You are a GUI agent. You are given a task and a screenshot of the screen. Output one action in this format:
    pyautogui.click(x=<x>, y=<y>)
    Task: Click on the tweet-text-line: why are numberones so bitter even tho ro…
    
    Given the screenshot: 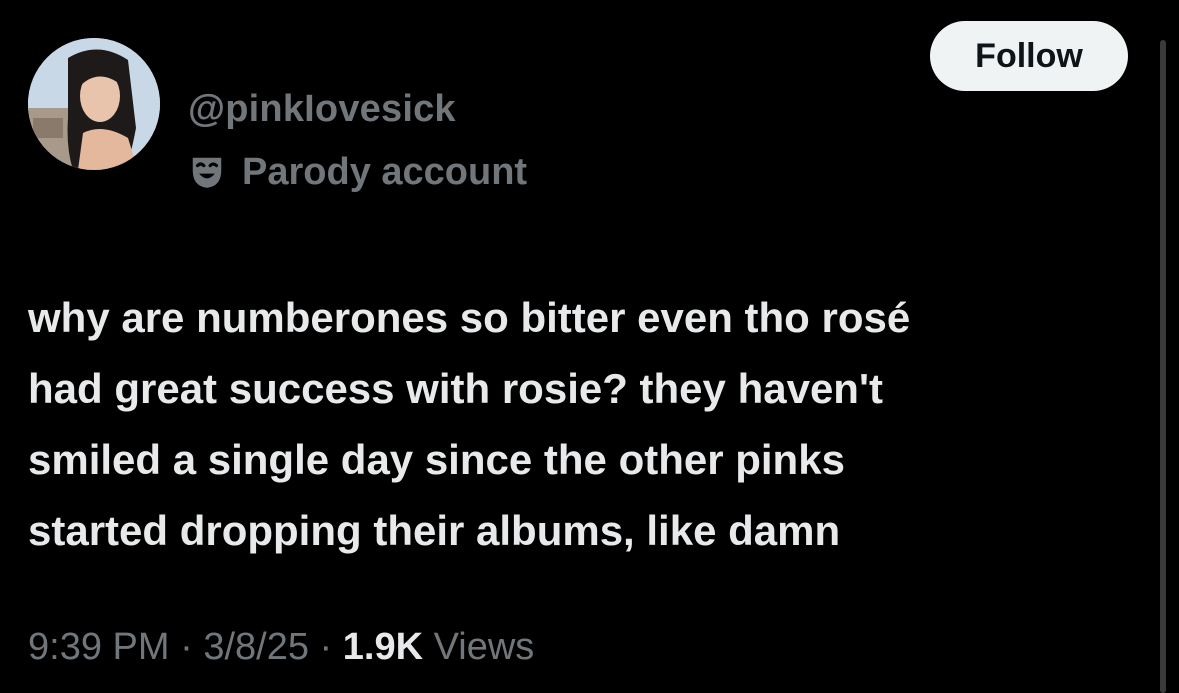 What is the action you would take?
    pyautogui.click(x=469, y=317)
    